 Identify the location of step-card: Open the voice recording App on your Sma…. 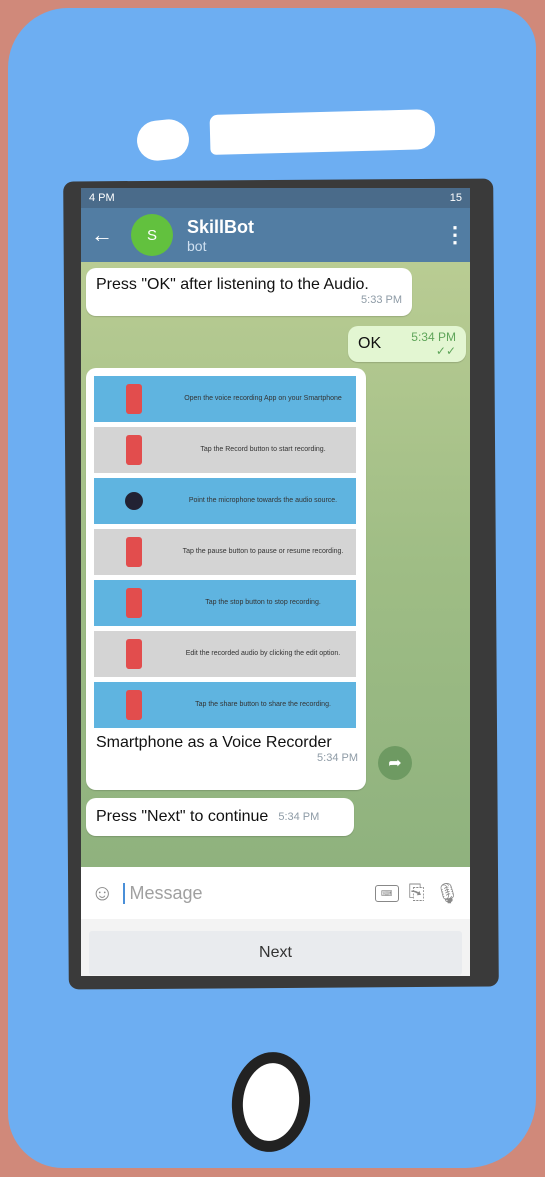
(225, 399).